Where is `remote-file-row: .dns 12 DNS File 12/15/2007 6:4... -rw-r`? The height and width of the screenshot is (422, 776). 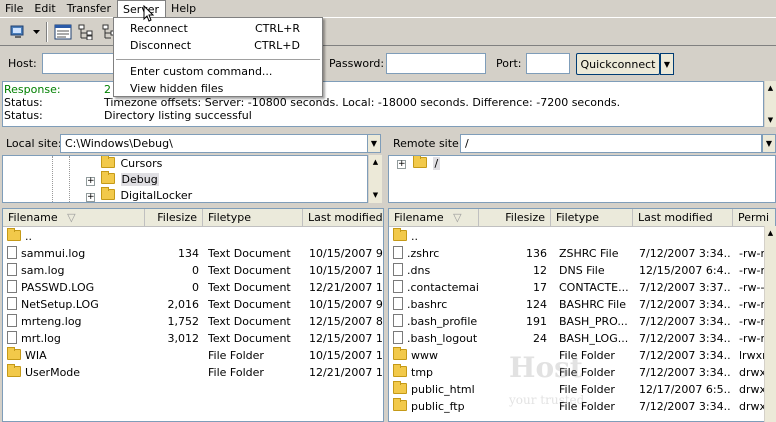
remote-file-row: .dns 12 DNS File 12/15/2007 6:4... -rw-r is located at coordinates (582, 270).